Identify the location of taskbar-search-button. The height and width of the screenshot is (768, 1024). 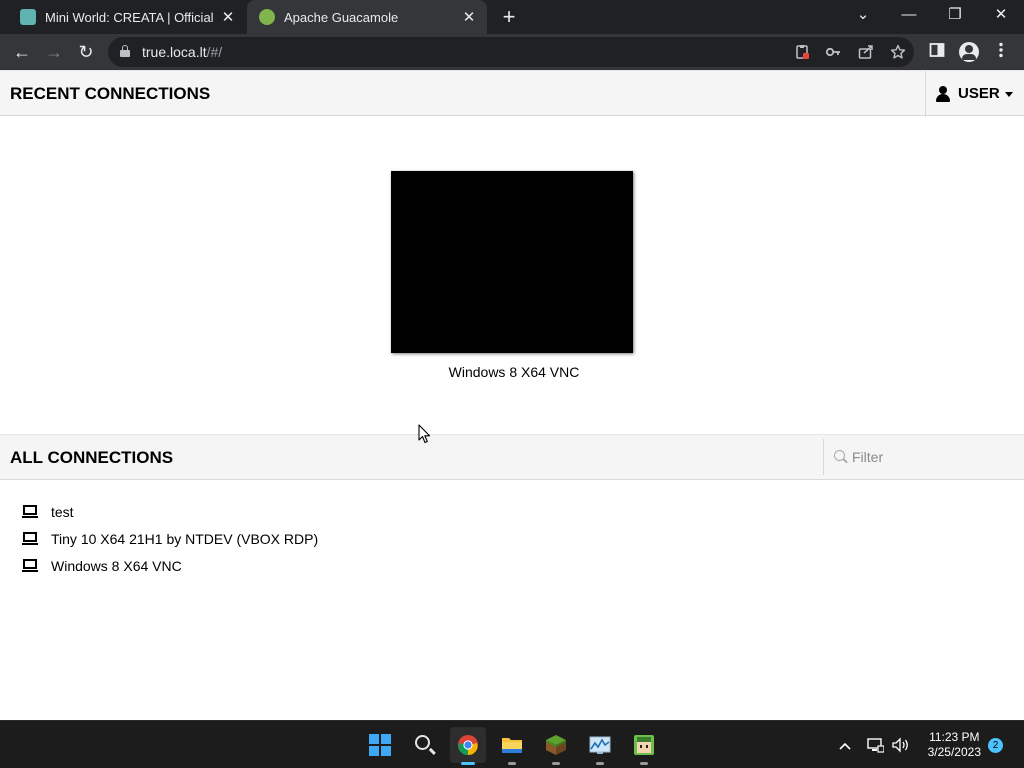
(424, 745).